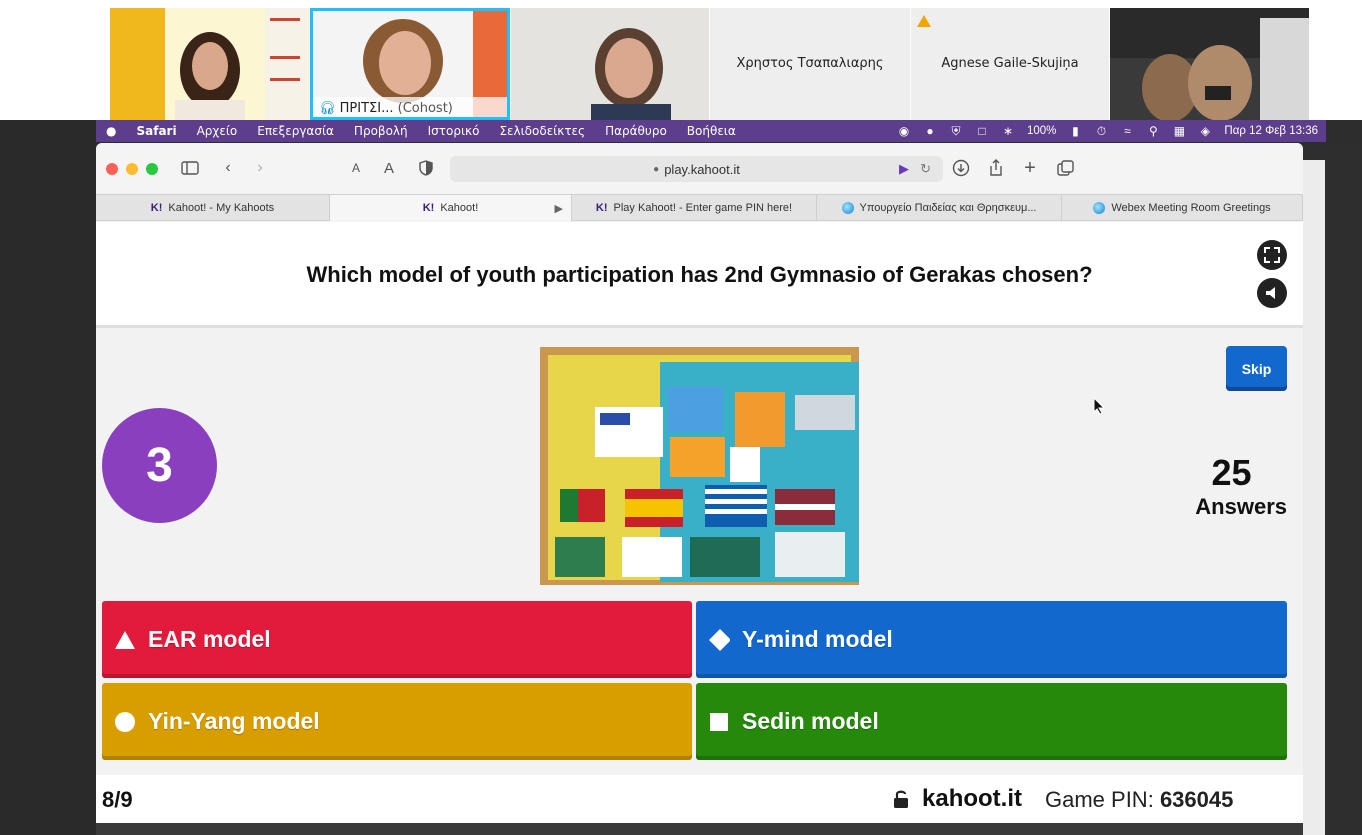  Describe the element at coordinates (1075, 131) in the screenshot. I see `battery-icon: ▮` at that location.